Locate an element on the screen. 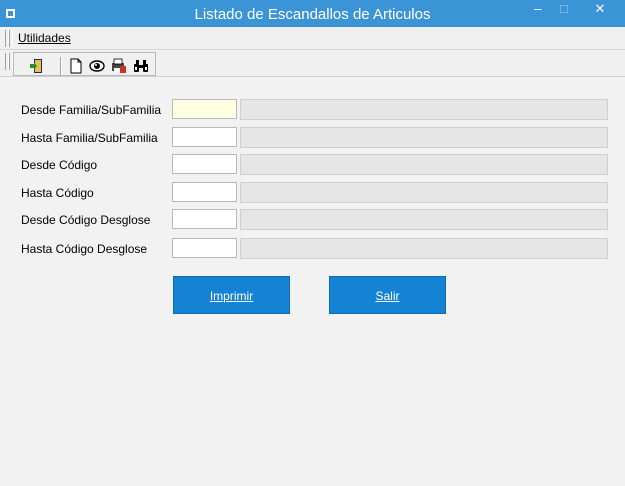  hasta-familia-input is located at coordinates (204, 137).